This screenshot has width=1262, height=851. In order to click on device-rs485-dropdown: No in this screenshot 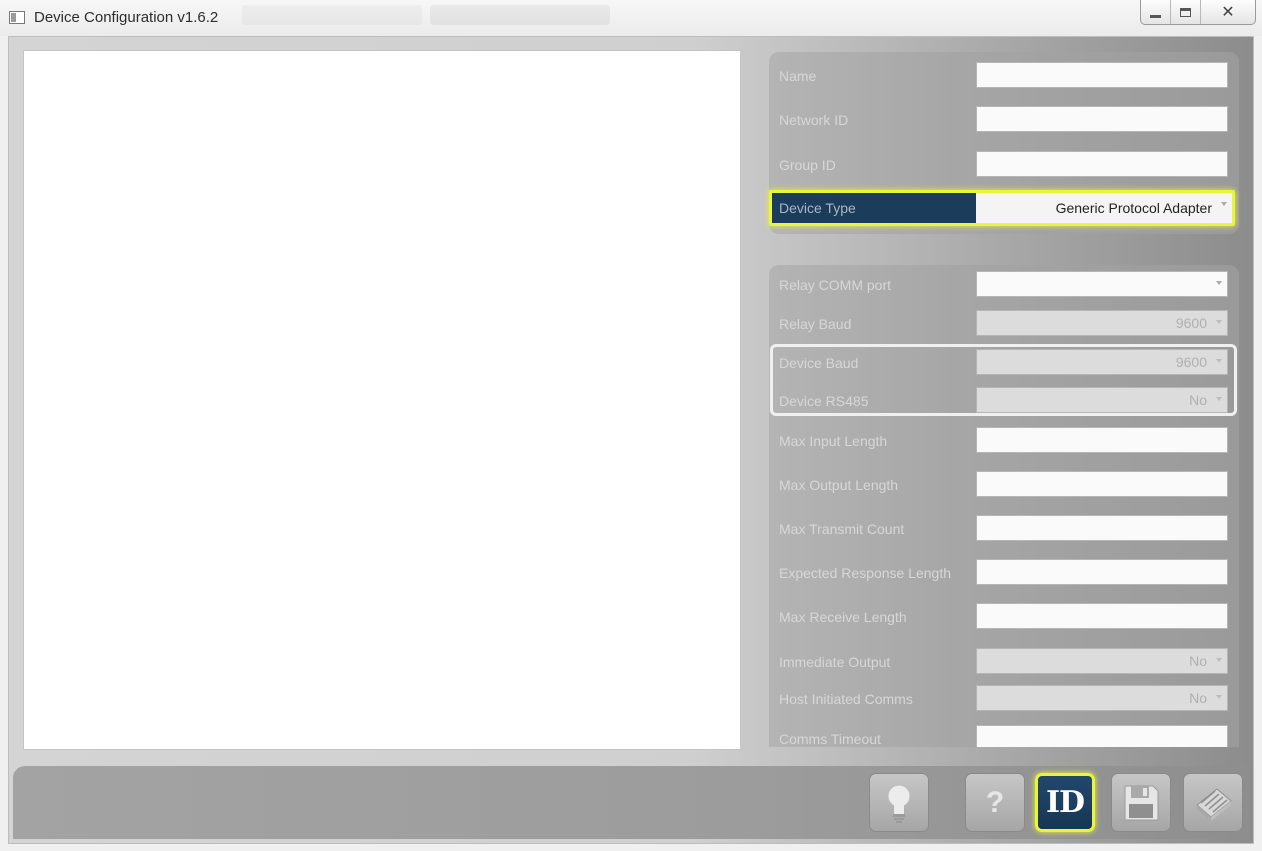, I will do `click(1102, 400)`.